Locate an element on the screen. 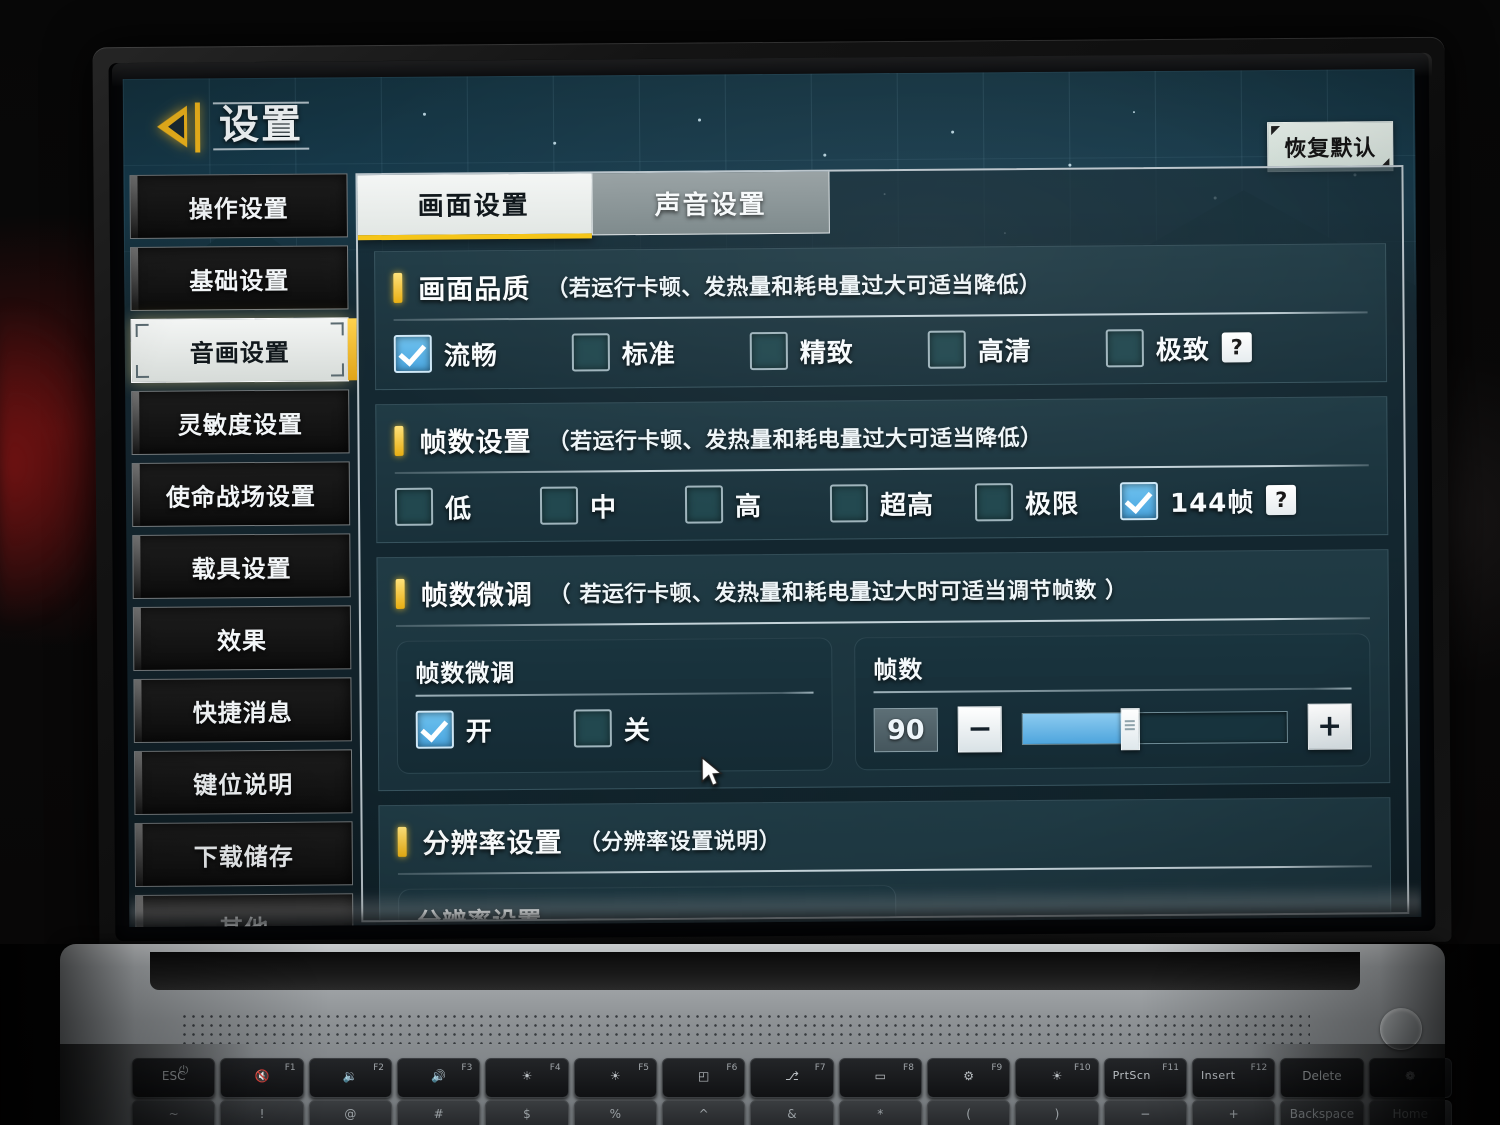 This screenshot has width=1500, height=1125. keyboard-key: ESC ⏻ is located at coordinates (174, 1078).